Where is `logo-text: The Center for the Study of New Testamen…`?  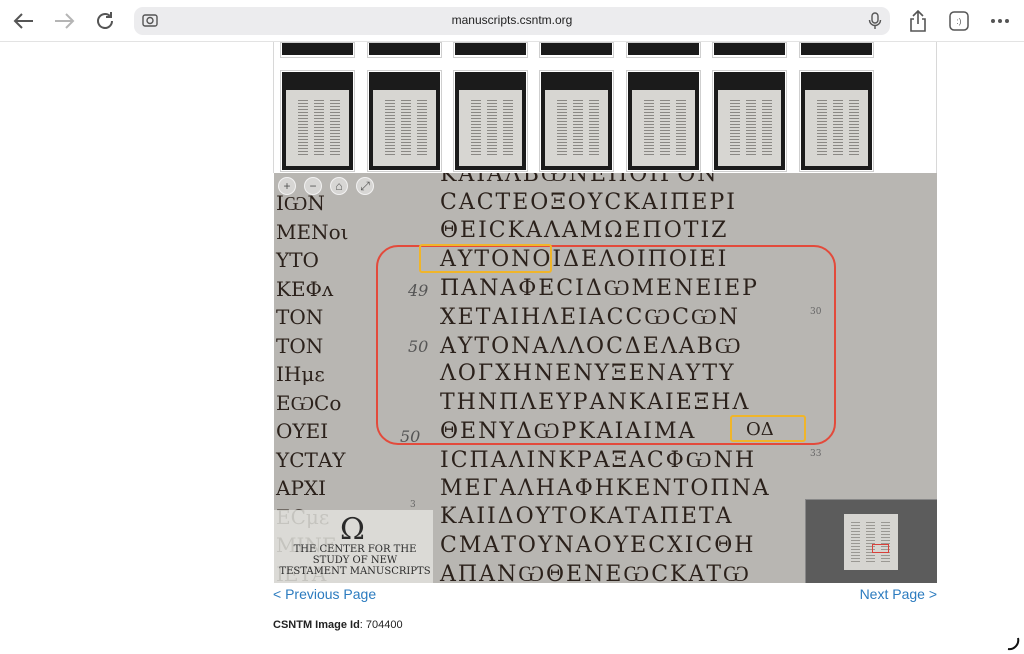
logo-text: The Center for the Study of New Testamen… is located at coordinates (355, 560).